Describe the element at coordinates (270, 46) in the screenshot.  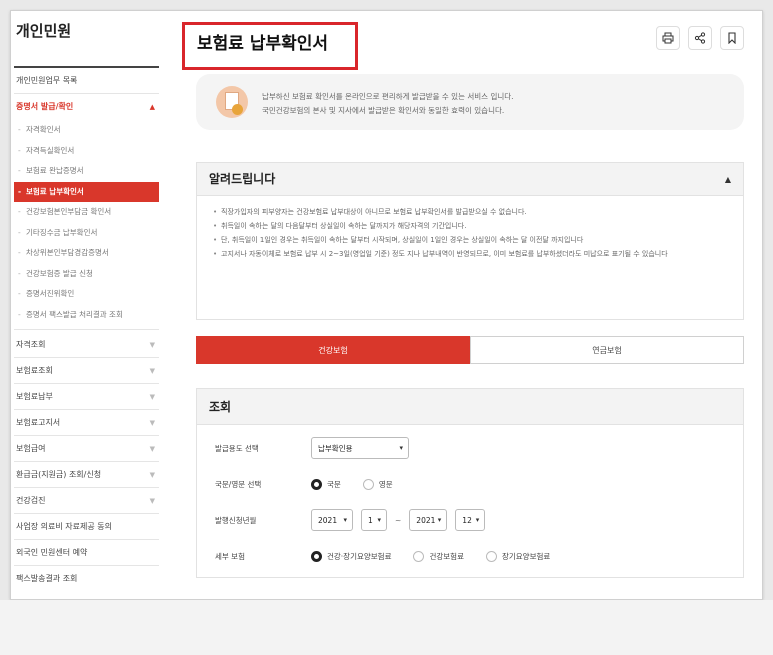
I see `page-title: 보험료 납부확인서` at that location.